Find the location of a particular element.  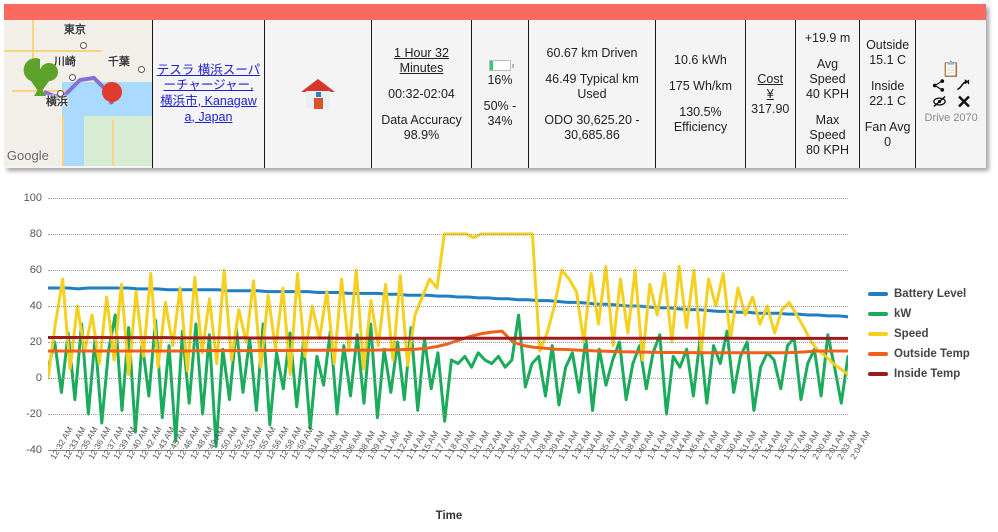

actions-cell: 📋 Drive 2070 is located at coordinates (951, 94).